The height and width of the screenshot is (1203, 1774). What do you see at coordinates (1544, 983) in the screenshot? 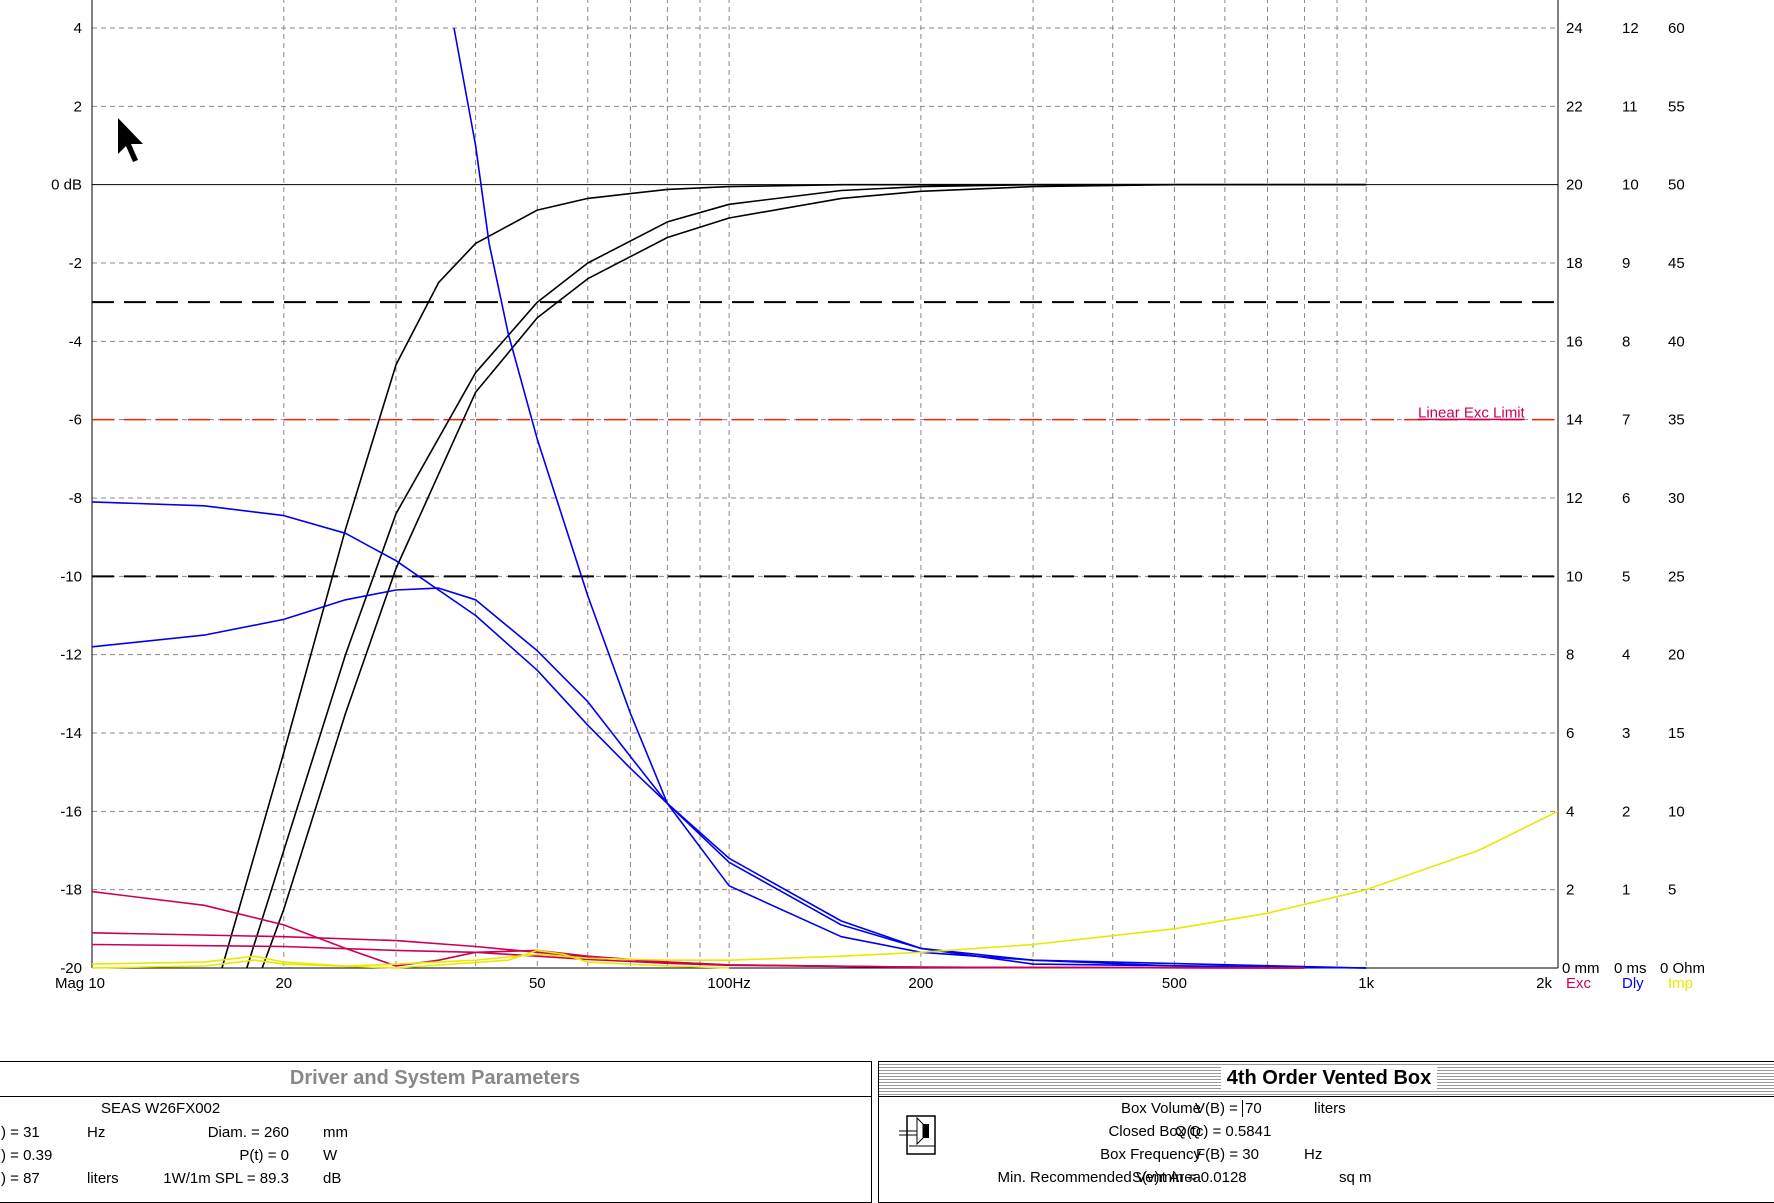
I see `x-tick-label: 2k` at bounding box center [1544, 983].